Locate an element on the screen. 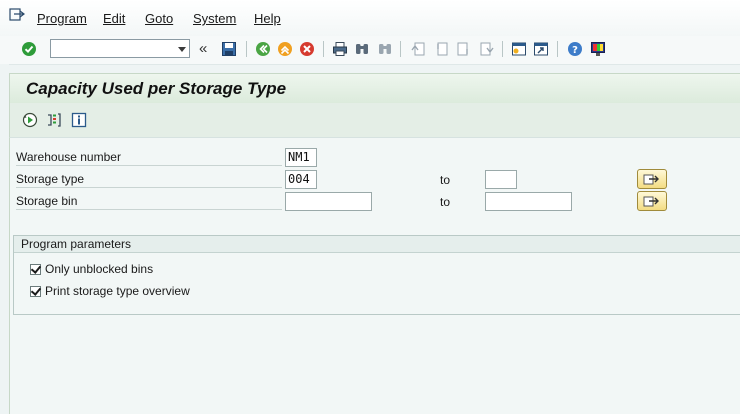 The image size is (740, 414). warehouse-number-label: Warehouse number is located at coordinates (149, 157).